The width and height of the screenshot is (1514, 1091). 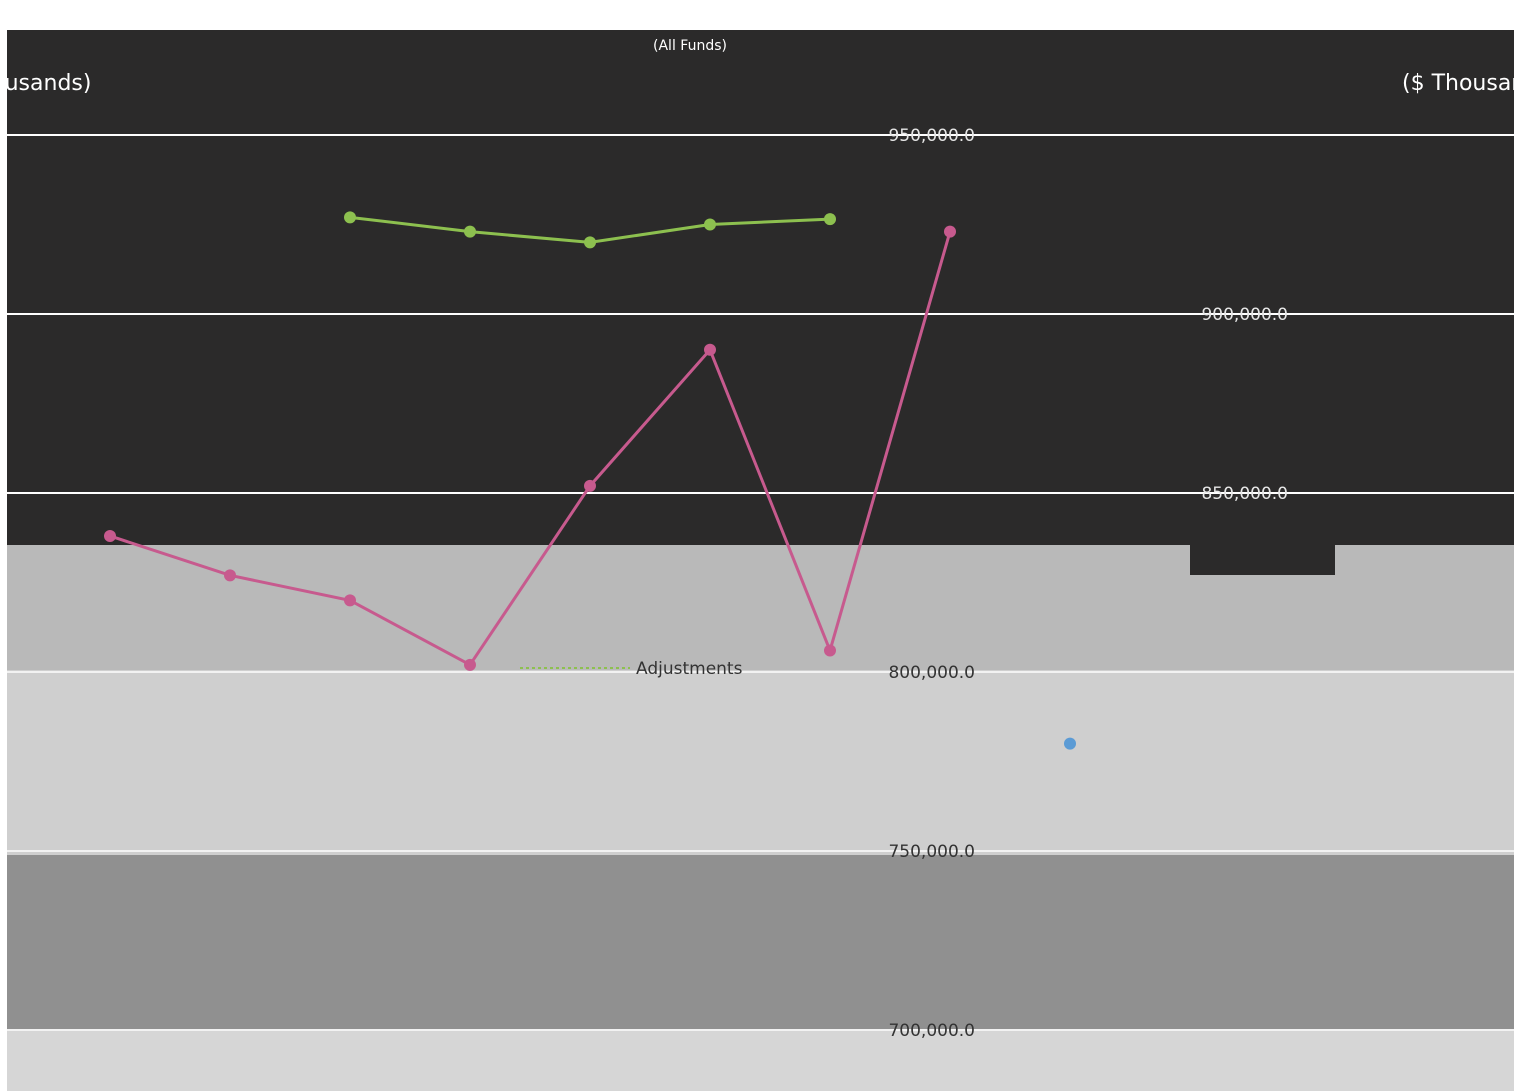 What do you see at coordinates (1244, 315) in the screenshot?
I see `y-tick-label: 900,000.0` at bounding box center [1244, 315].